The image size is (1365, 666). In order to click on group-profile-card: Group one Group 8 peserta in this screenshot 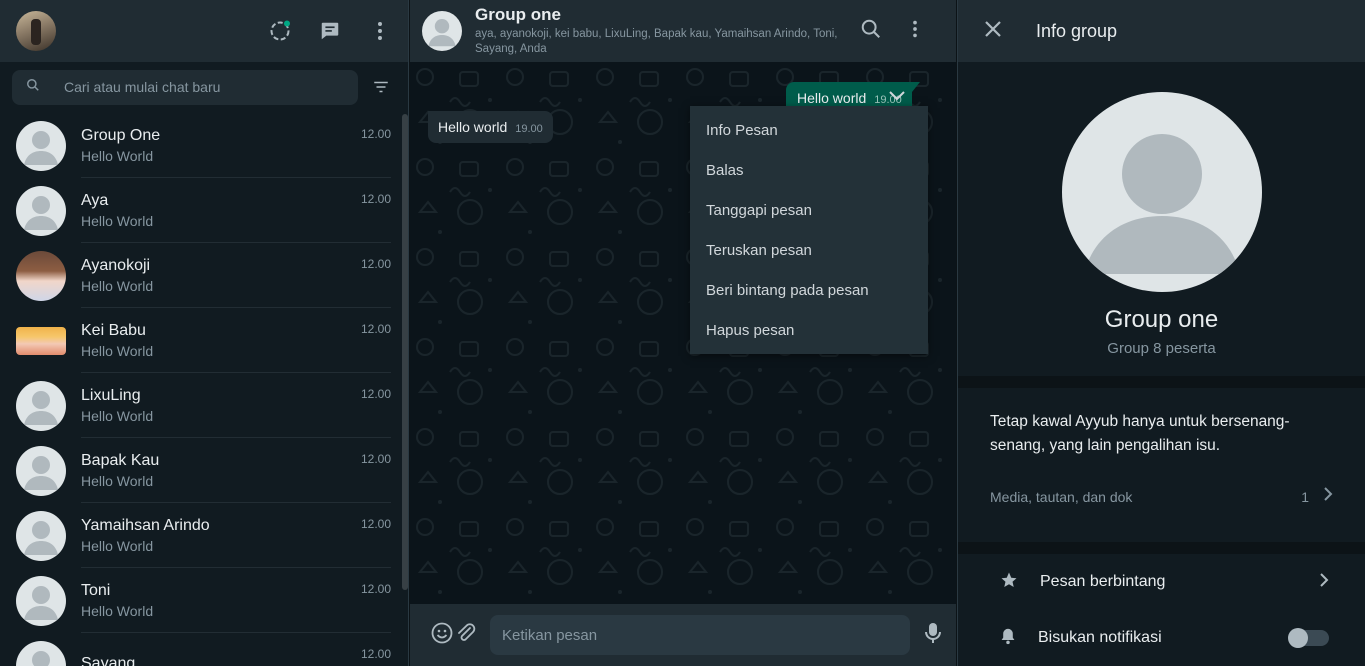, I will do `click(1161, 219)`.